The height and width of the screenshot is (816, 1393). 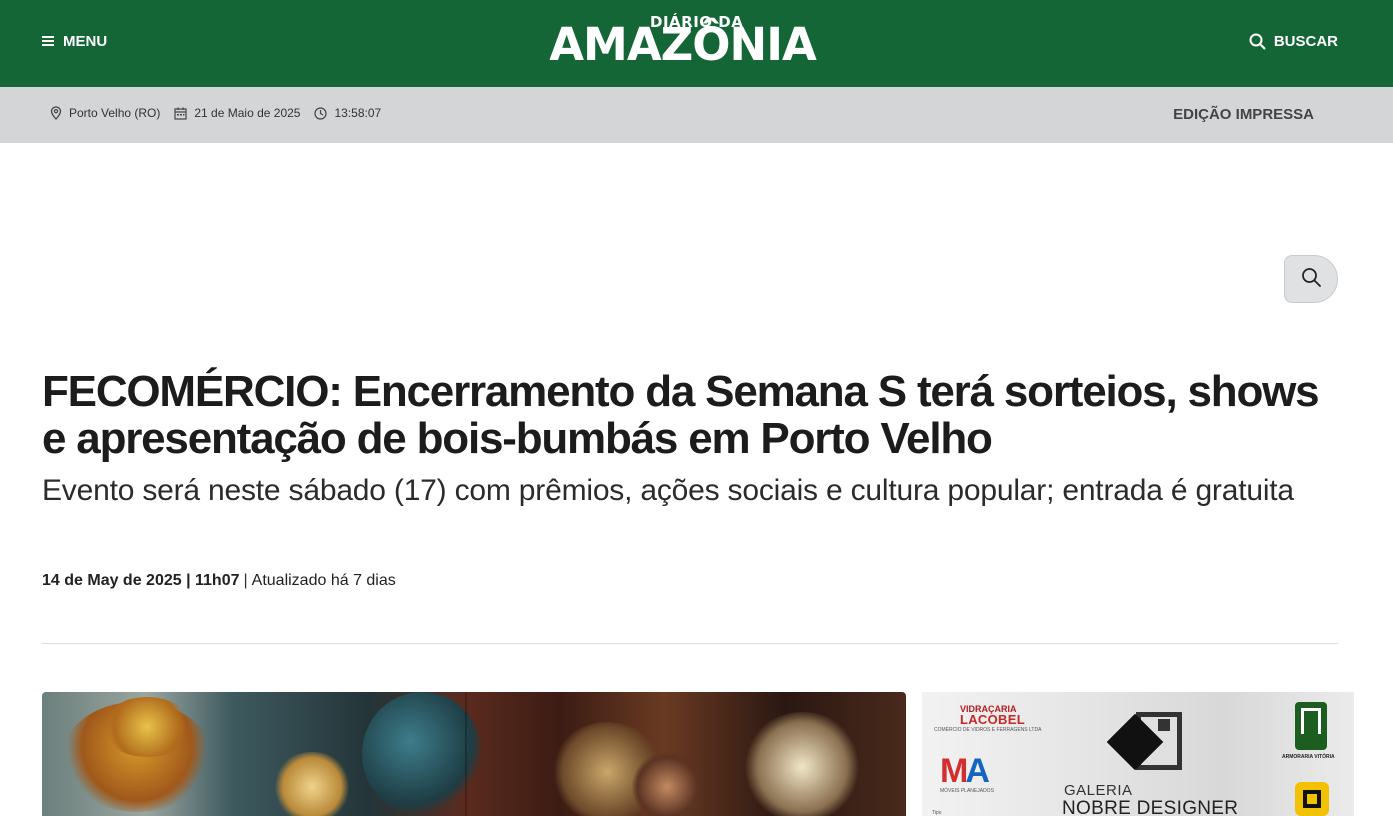 What do you see at coordinates (967, 791) in the screenshot?
I see `ad-moveis: MÓVEIS PLANEJADOS` at bounding box center [967, 791].